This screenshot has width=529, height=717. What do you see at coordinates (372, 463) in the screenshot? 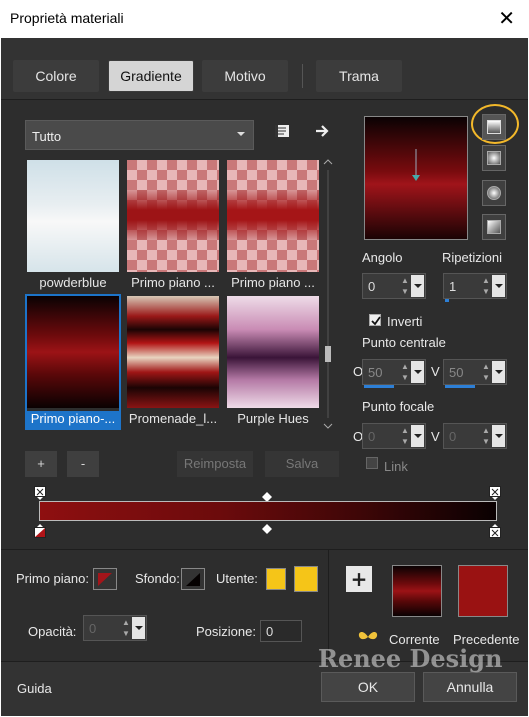
I see `link-checkbox` at bounding box center [372, 463].